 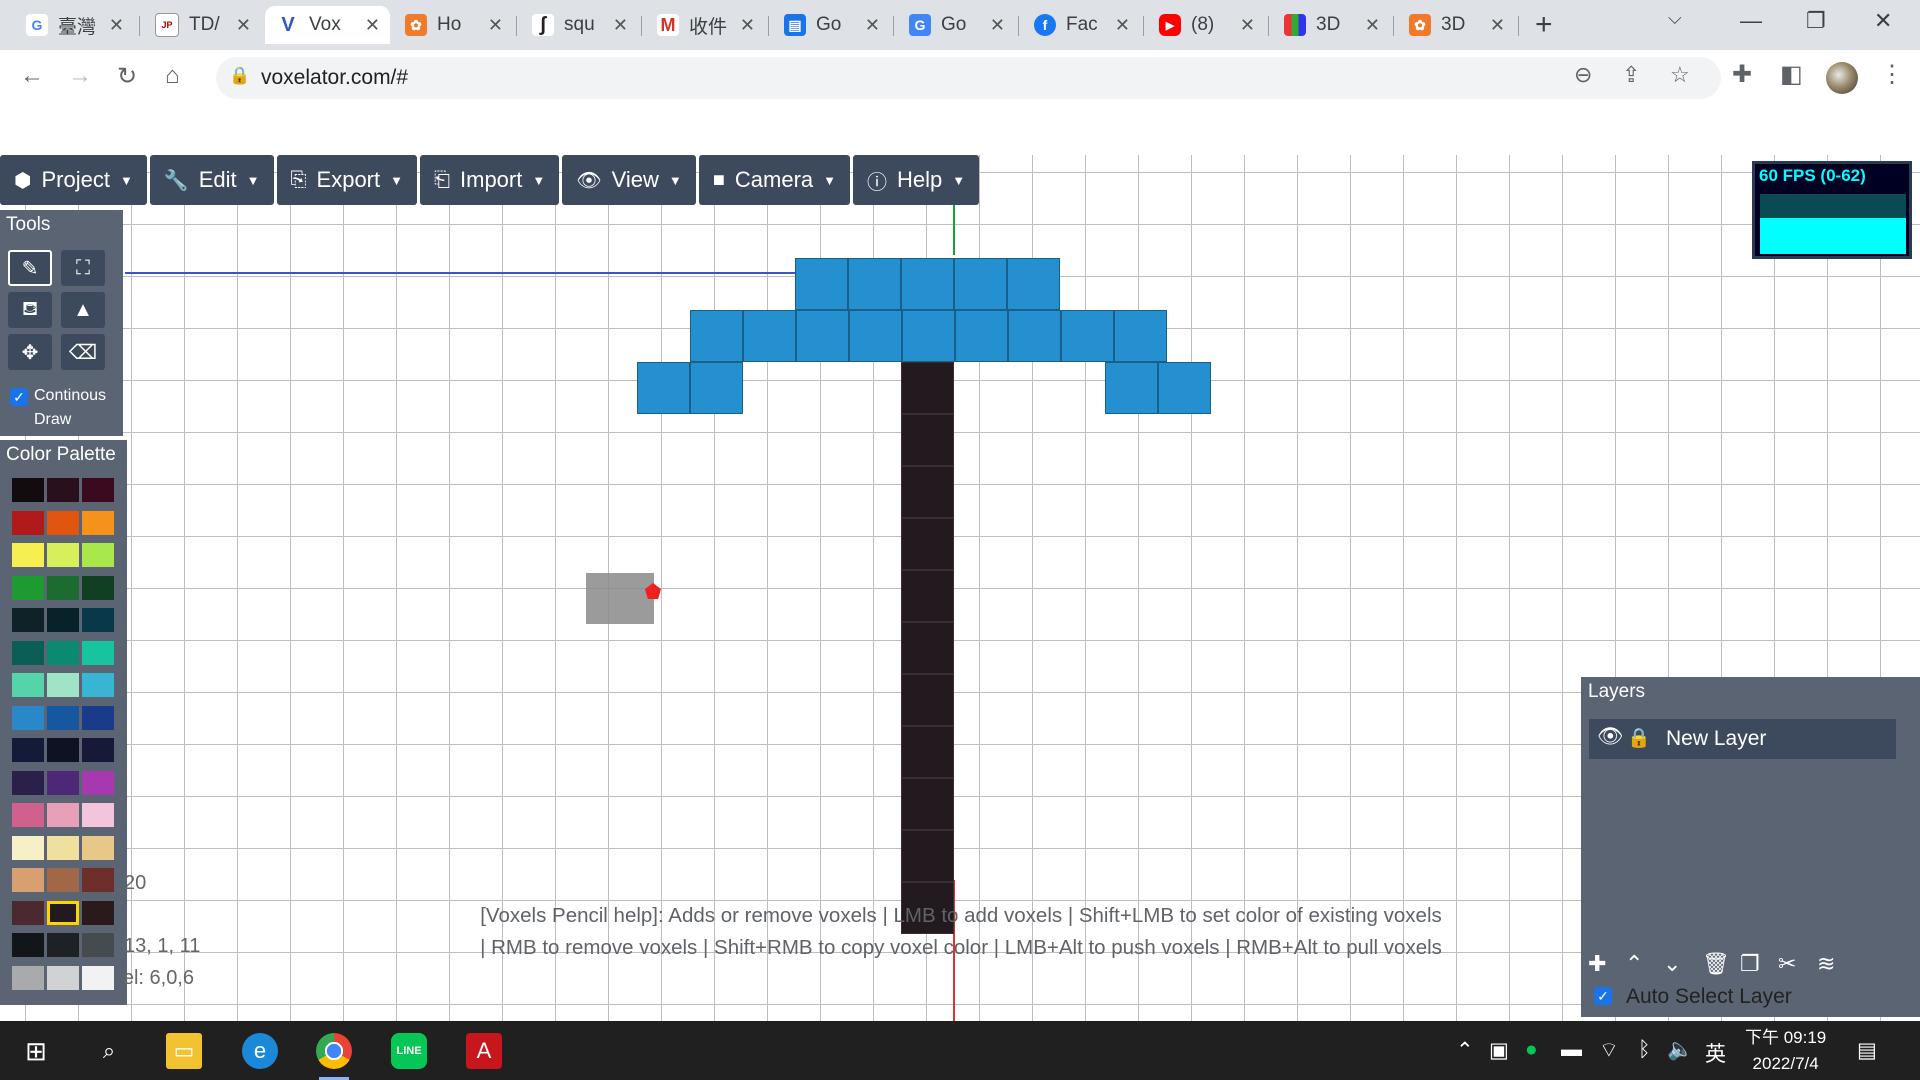 I want to click on pencil-tool-button: ✎, so click(x=30, y=268).